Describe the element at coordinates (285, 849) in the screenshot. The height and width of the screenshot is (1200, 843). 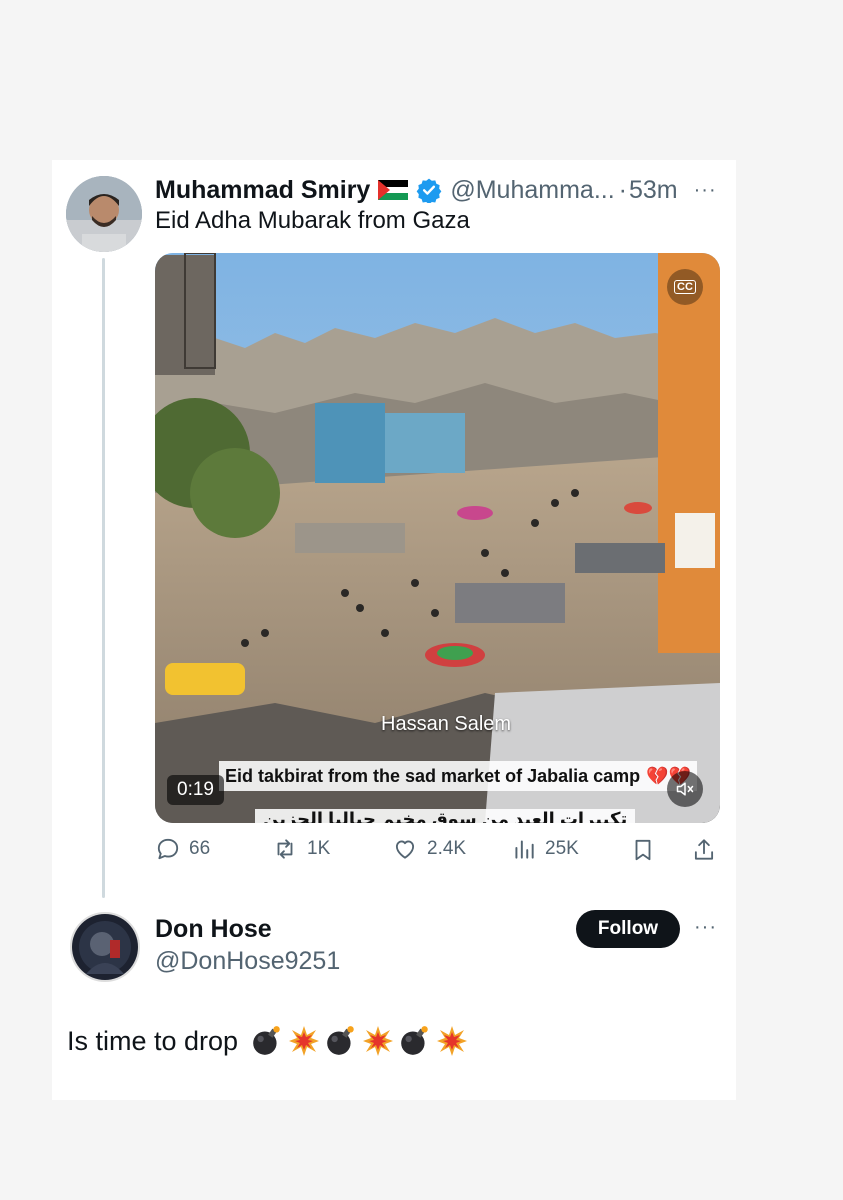
I see `repost-icon` at that location.